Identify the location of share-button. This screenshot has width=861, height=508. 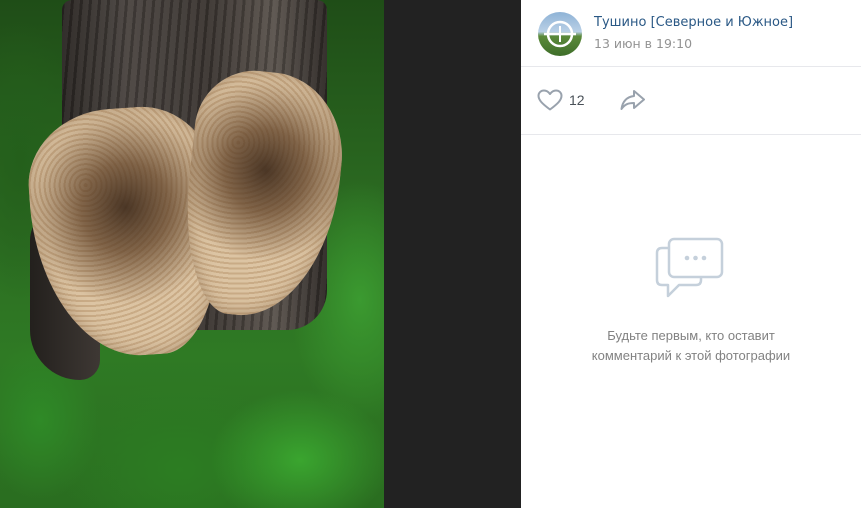
(633, 100).